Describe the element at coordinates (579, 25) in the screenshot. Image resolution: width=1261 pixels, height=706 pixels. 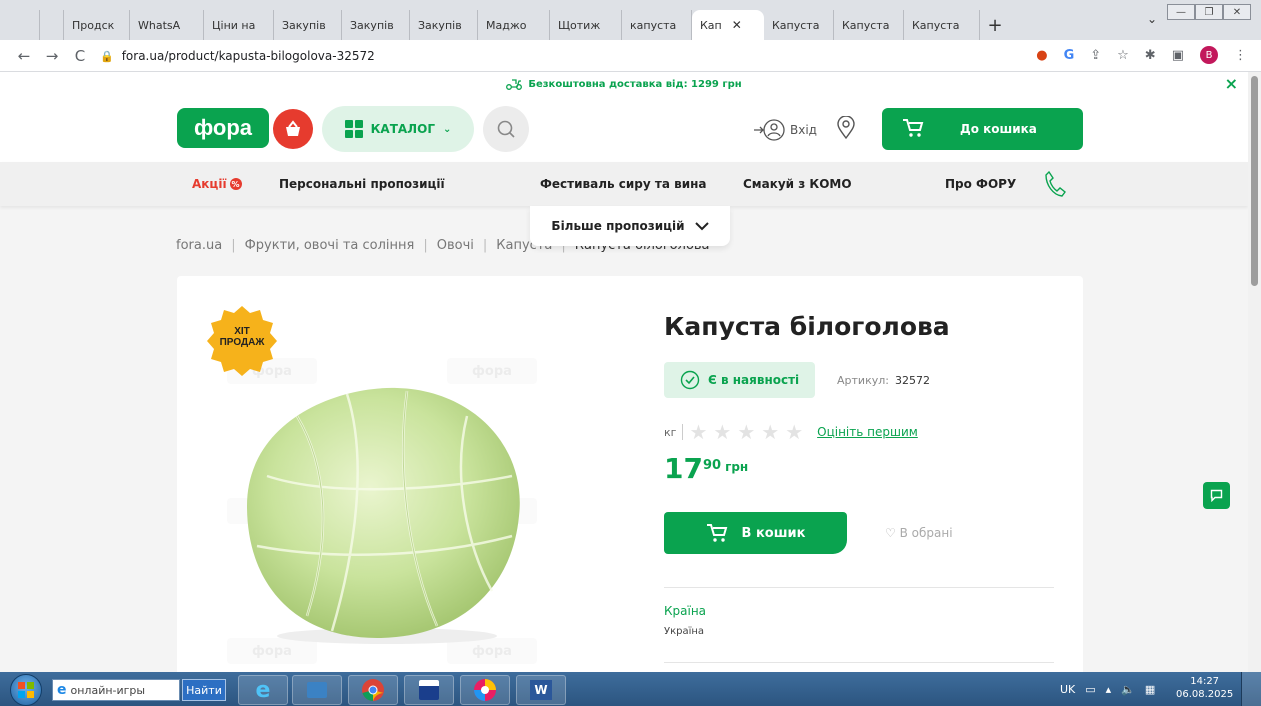
I see `tab-title: Щотиж` at that location.